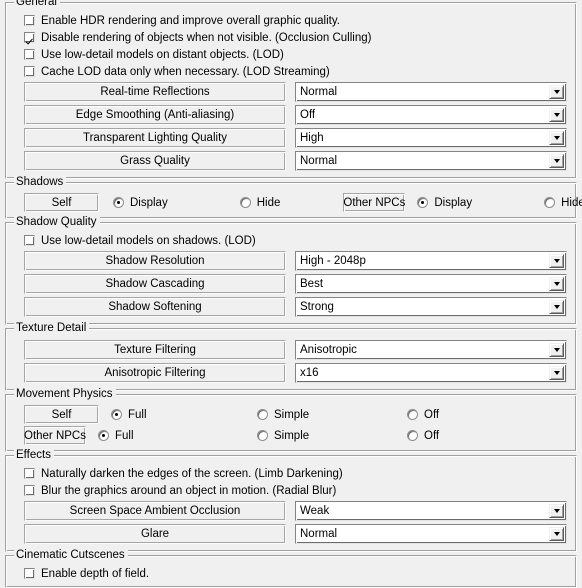 This screenshot has width=582, height=588. I want to click on combobox-value-glare: Normal, so click(319, 534).